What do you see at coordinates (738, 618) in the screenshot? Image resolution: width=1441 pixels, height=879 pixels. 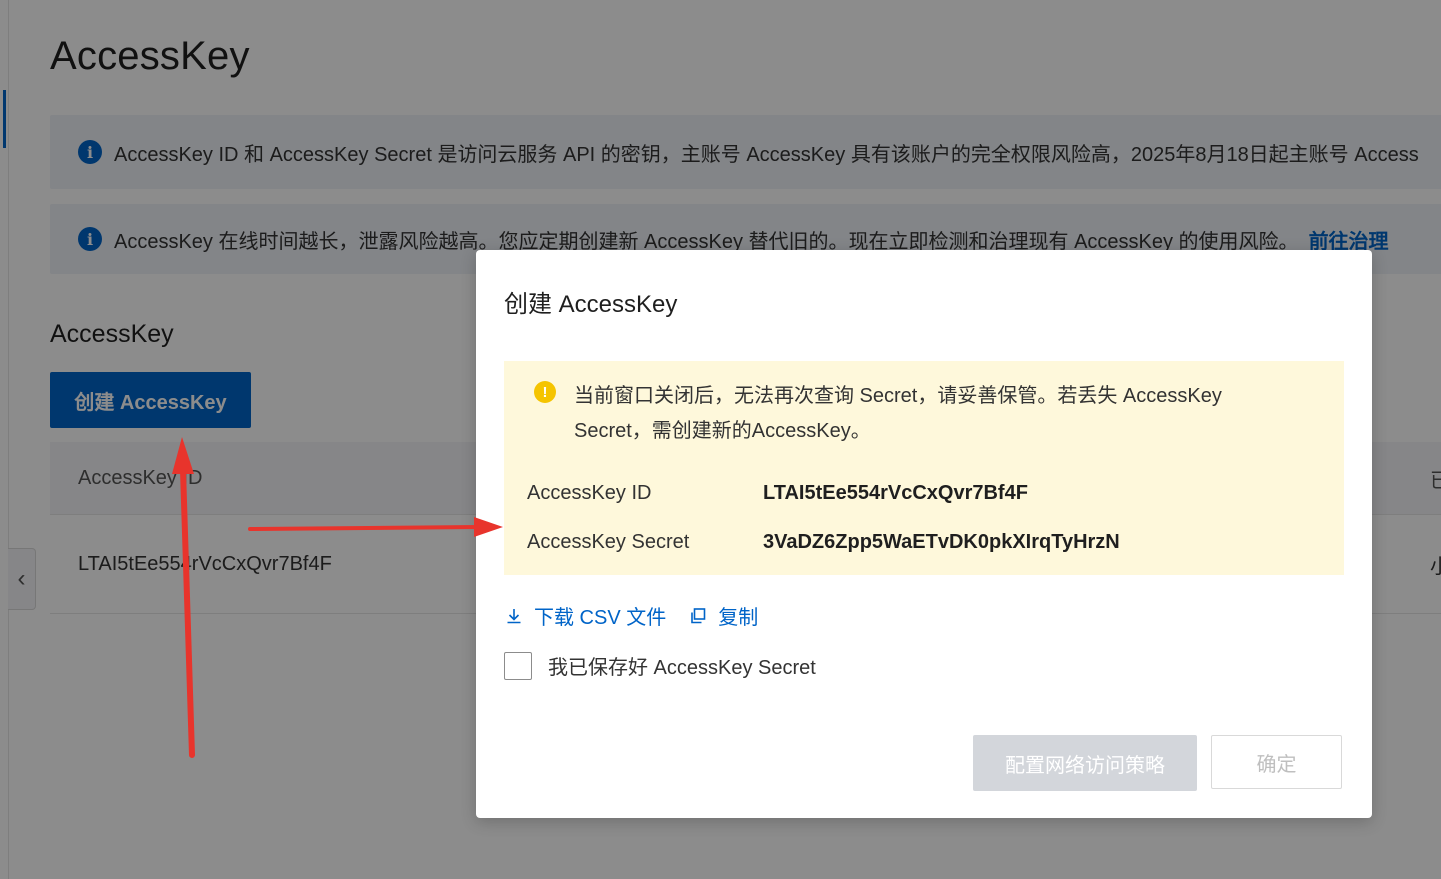 I see `copy-label: 复制` at bounding box center [738, 618].